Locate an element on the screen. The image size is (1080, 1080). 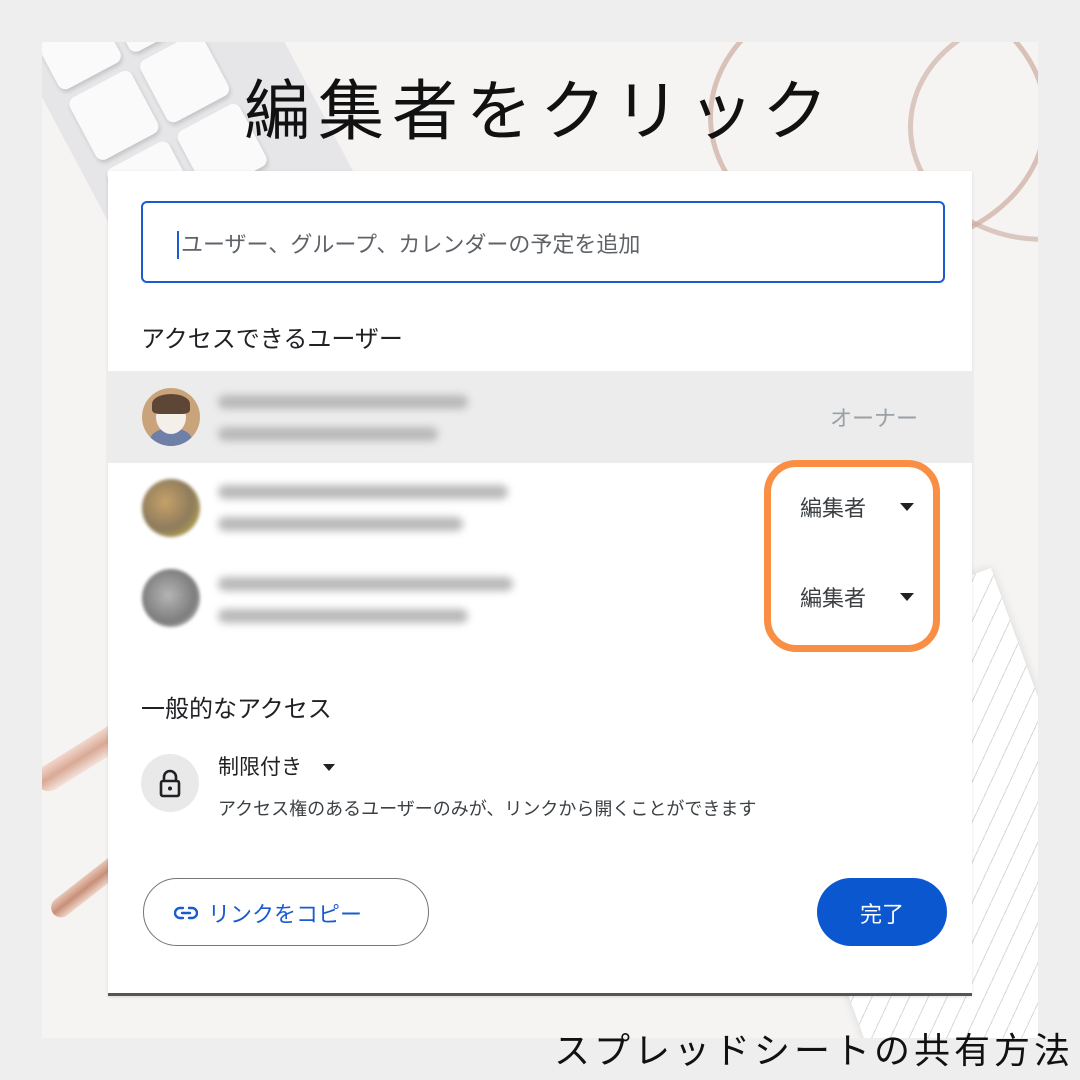
copy-link-label: リンクをコピー is located at coordinates (285, 915).